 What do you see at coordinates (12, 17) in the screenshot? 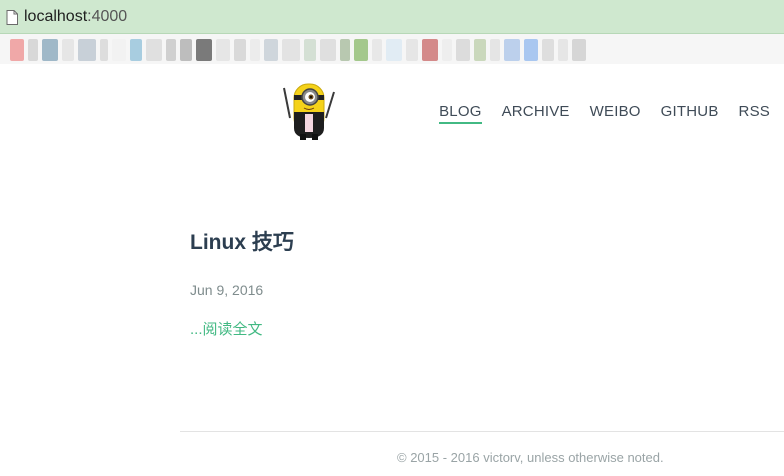
I see `page-icon` at bounding box center [12, 17].